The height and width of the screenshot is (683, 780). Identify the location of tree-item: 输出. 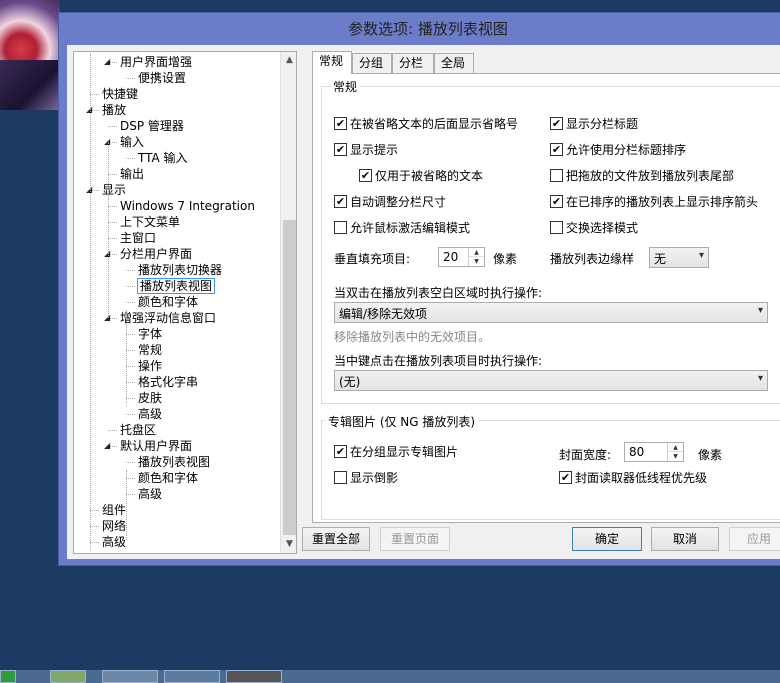
(132, 174).